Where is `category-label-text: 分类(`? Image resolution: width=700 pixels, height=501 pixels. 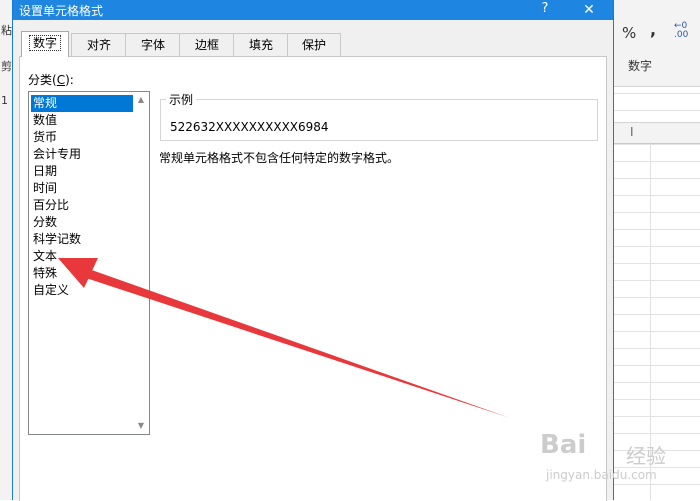
category-label-text: 分类( is located at coordinates (42, 80).